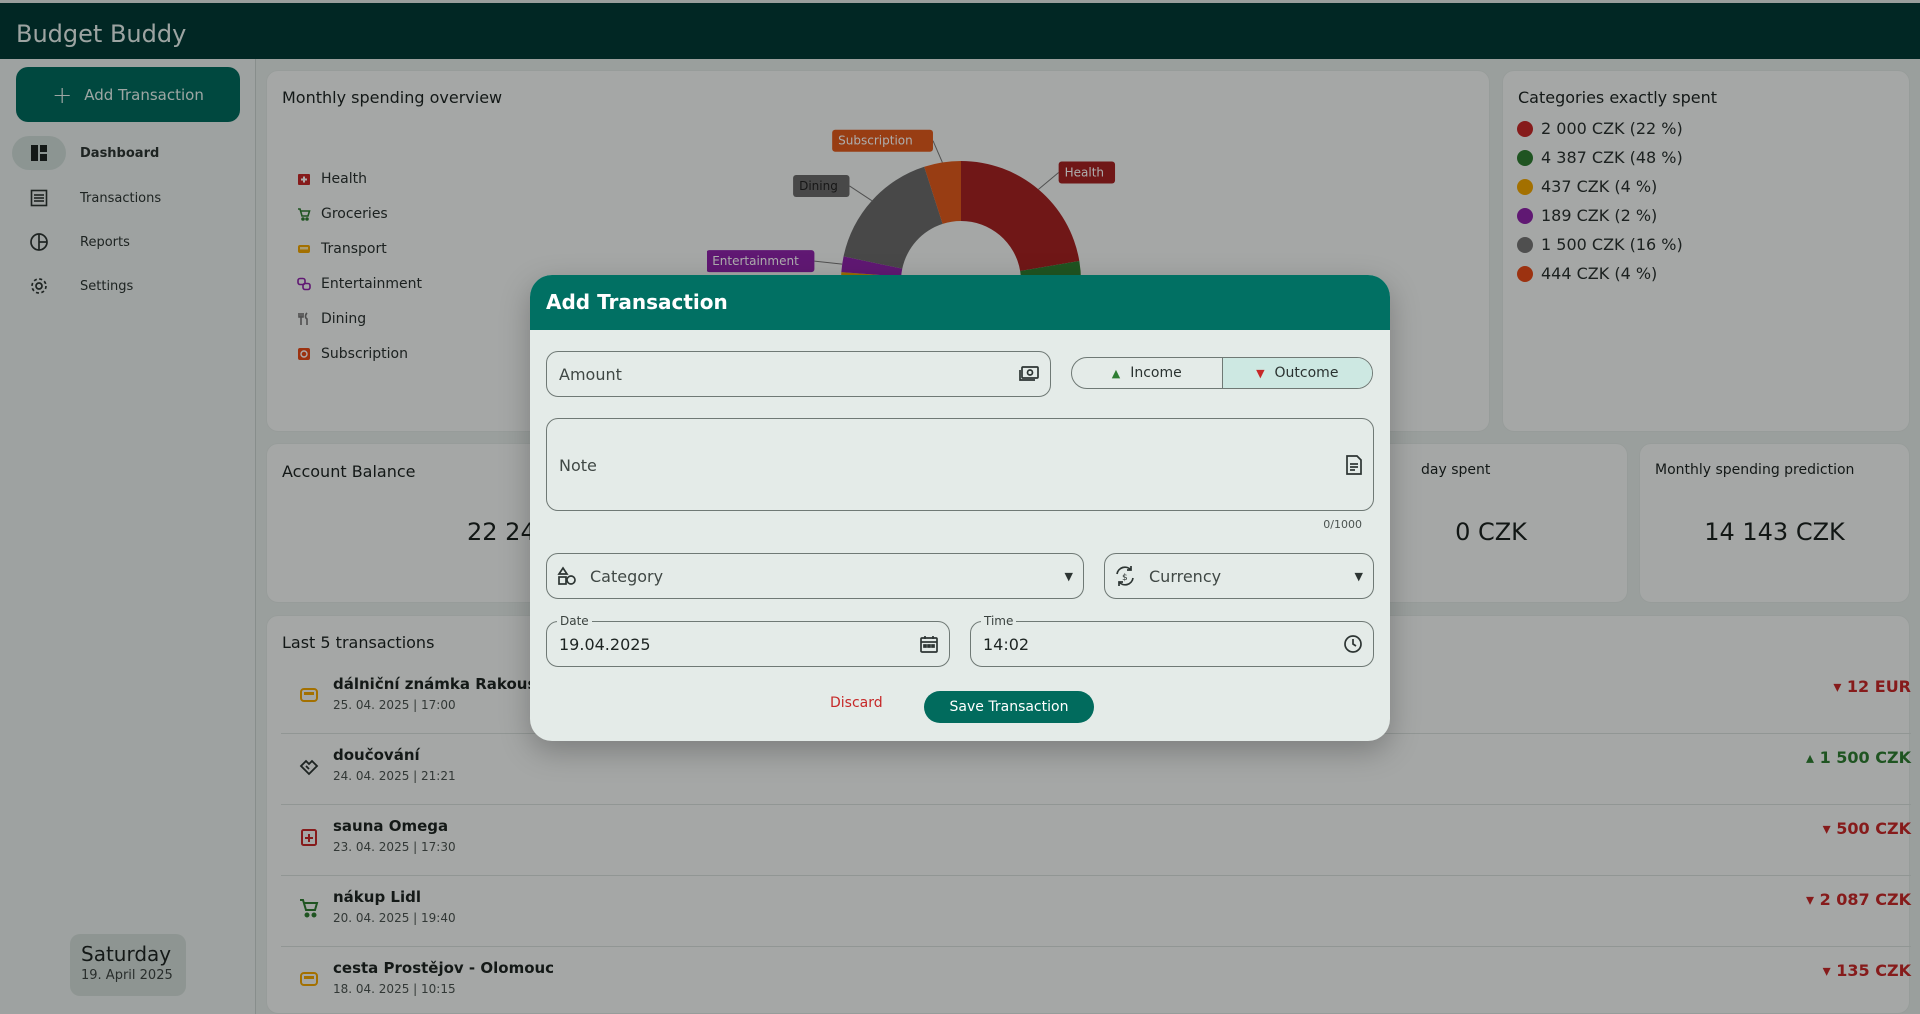 Image resolution: width=1920 pixels, height=1014 pixels. What do you see at coordinates (798, 374) in the screenshot?
I see `amount-field: Amount` at bounding box center [798, 374].